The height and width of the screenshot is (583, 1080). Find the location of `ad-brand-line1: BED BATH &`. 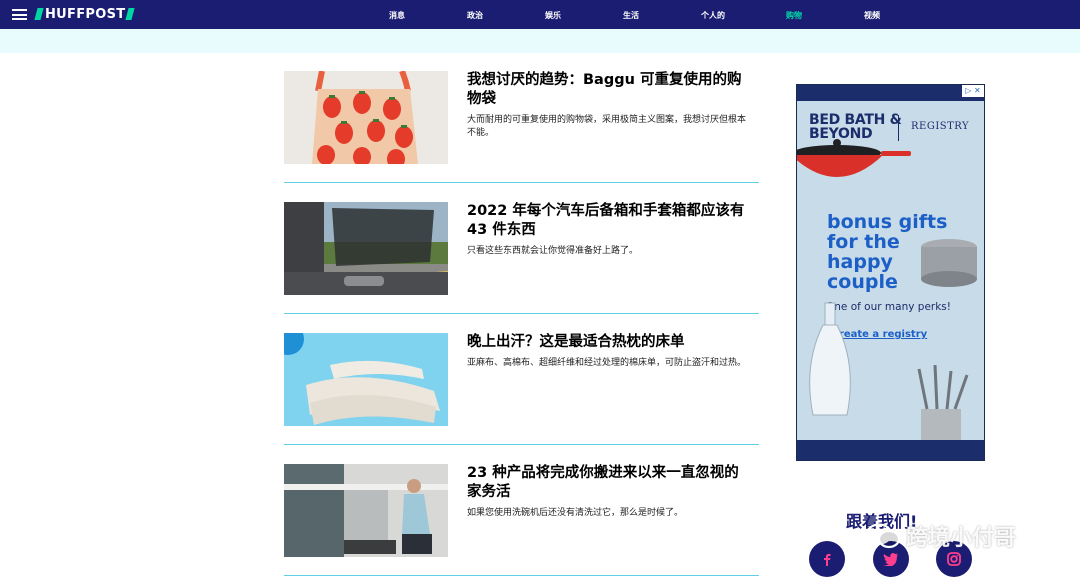

ad-brand-line1: BED BATH & is located at coordinates (855, 120).